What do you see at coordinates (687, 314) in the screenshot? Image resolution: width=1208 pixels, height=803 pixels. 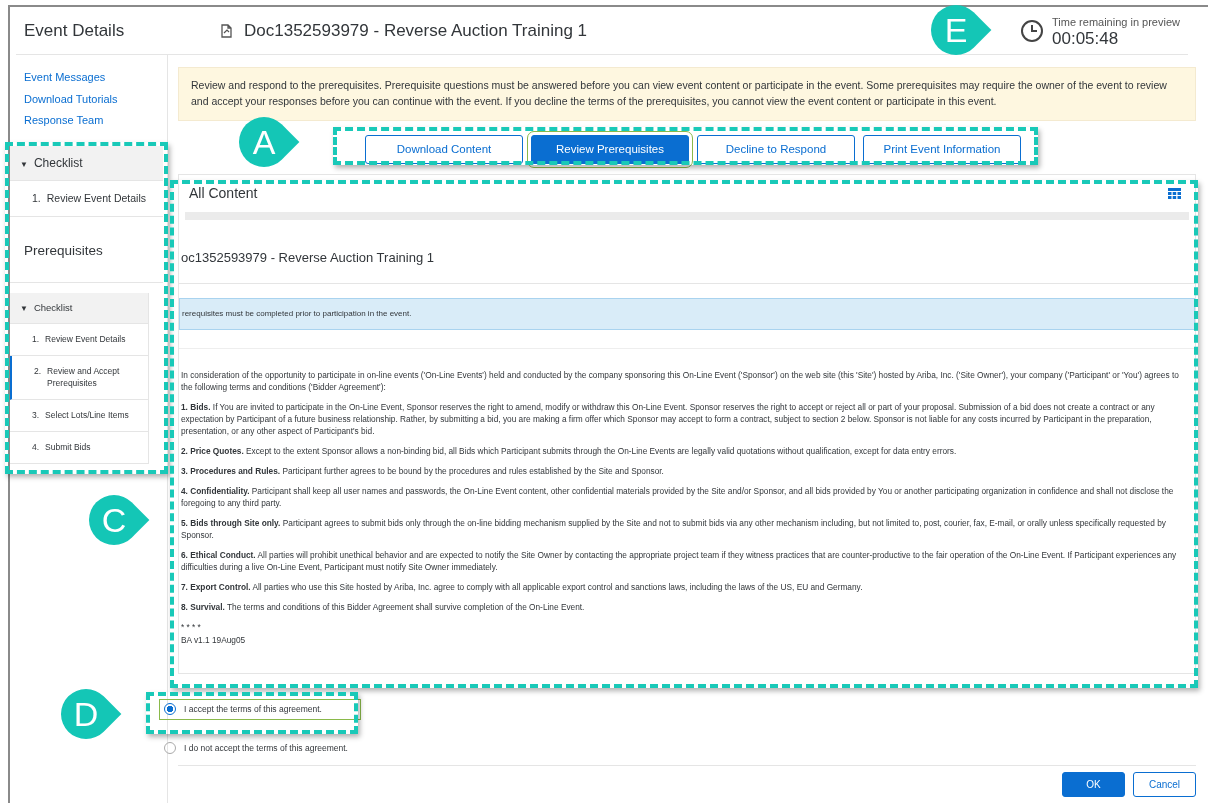 I see `info-banner: rerequisites must be completed prior to participation in the event.` at bounding box center [687, 314].